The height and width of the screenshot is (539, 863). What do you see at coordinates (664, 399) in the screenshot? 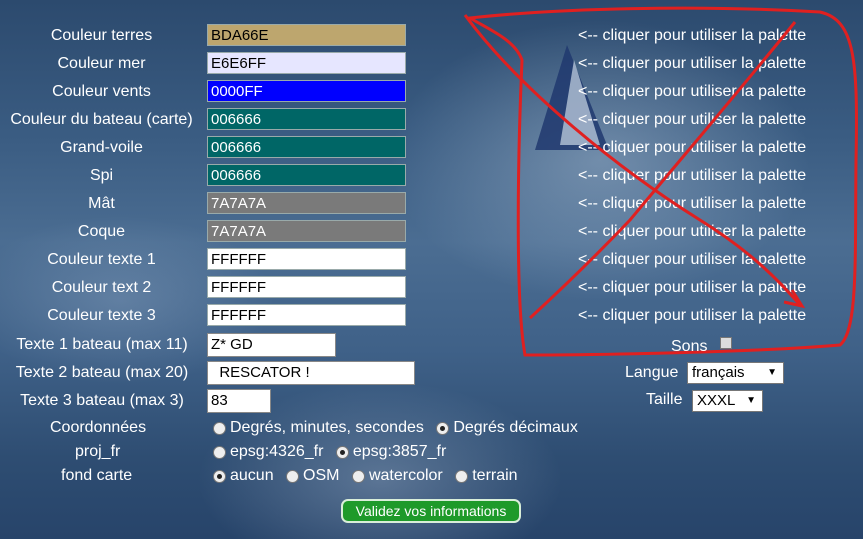
I see `taille-label: Taille` at bounding box center [664, 399].